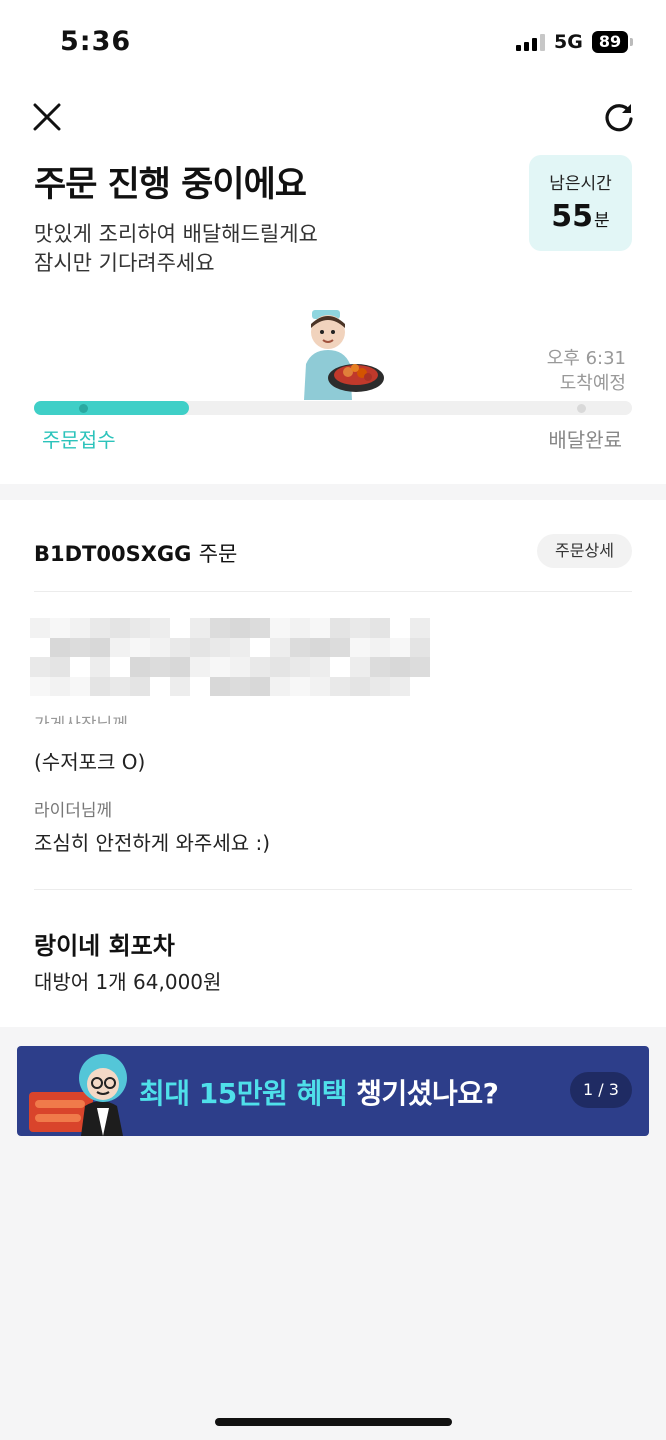 Image resolution: width=666 pixels, height=1440 pixels. What do you see at coordinates (344, 355) in the screenshot?
I see `chef-character-icon` at bounding box center [344, 355].